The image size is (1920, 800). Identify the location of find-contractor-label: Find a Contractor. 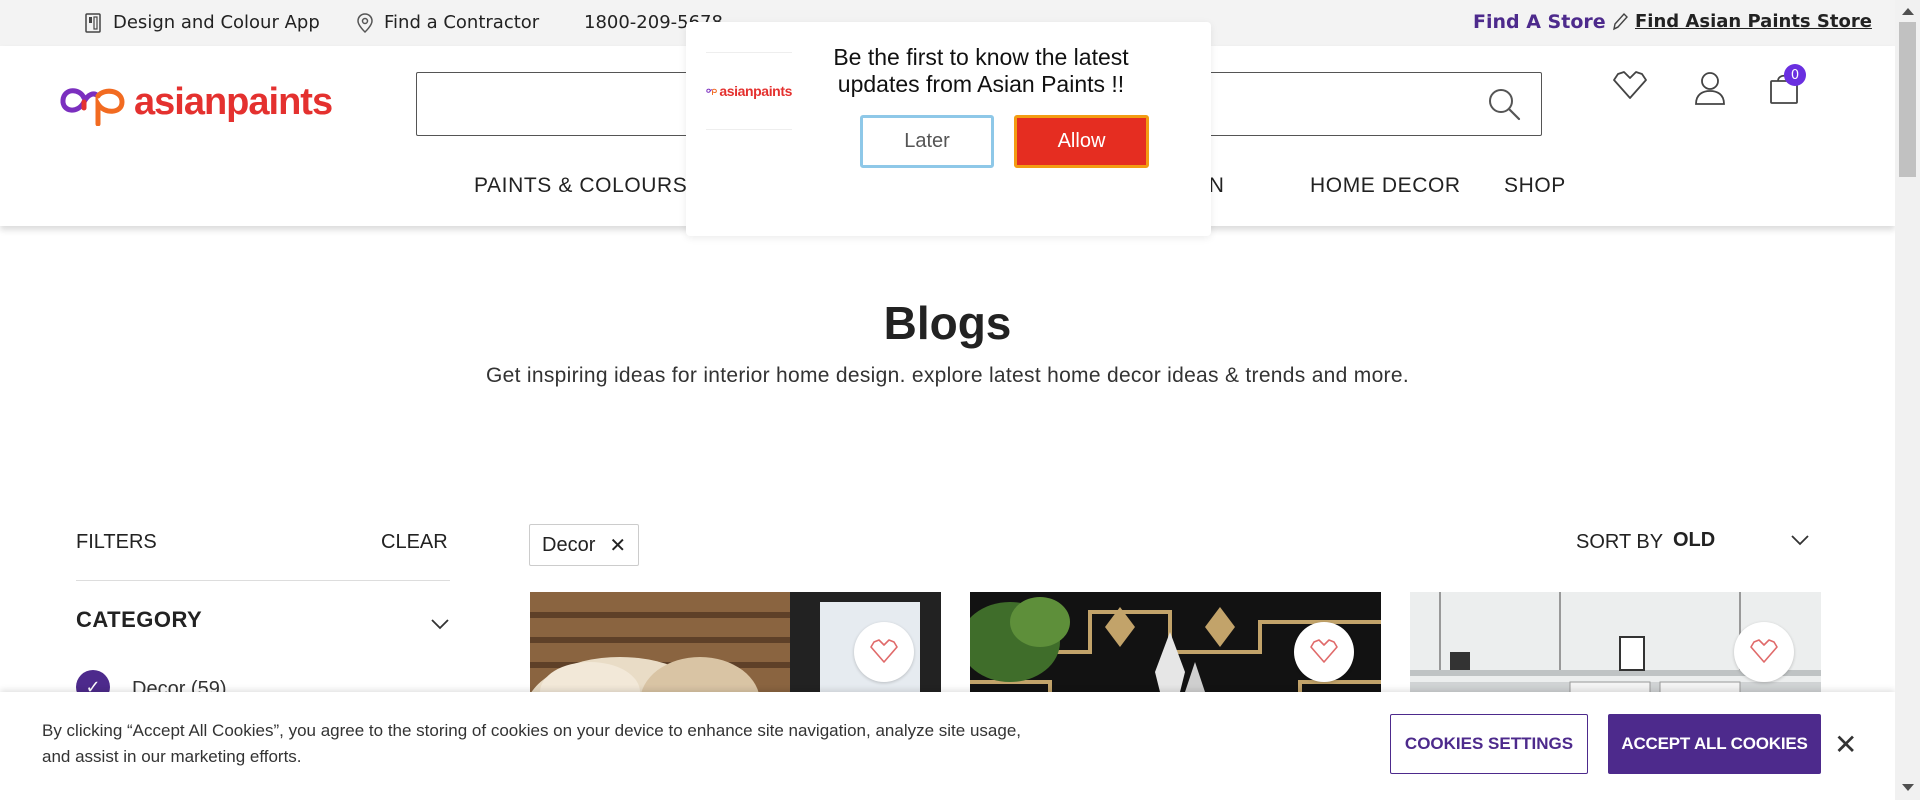
(462, 22).